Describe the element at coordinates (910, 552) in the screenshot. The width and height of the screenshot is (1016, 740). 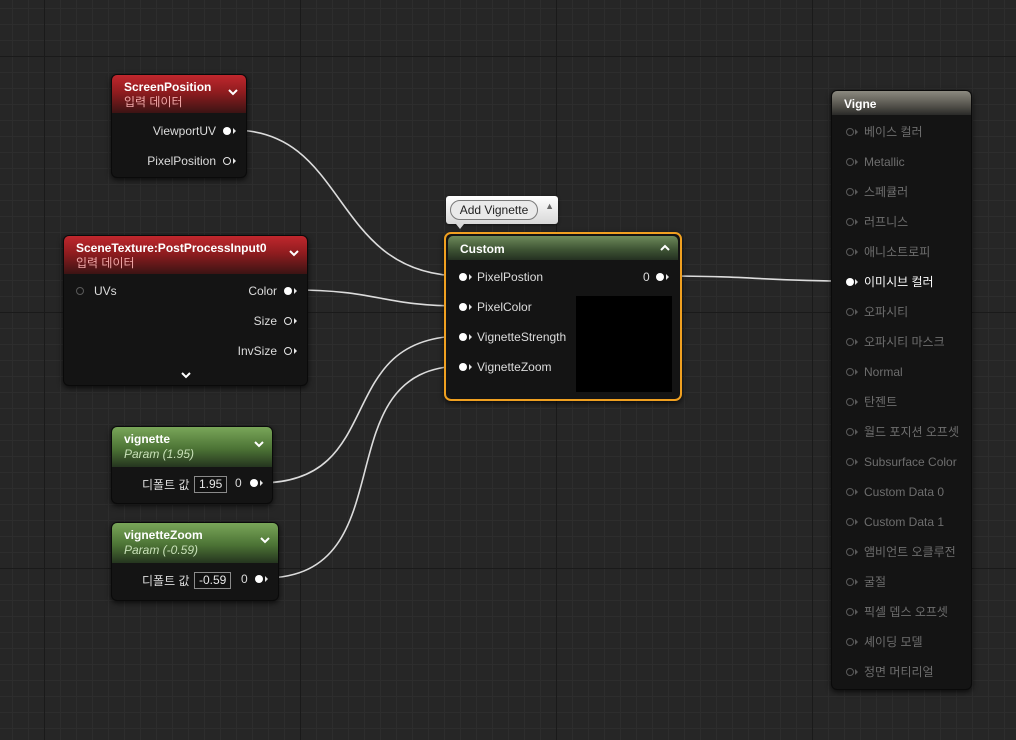
I see `result-input-label: 앰비언트 오클루전` at that location.